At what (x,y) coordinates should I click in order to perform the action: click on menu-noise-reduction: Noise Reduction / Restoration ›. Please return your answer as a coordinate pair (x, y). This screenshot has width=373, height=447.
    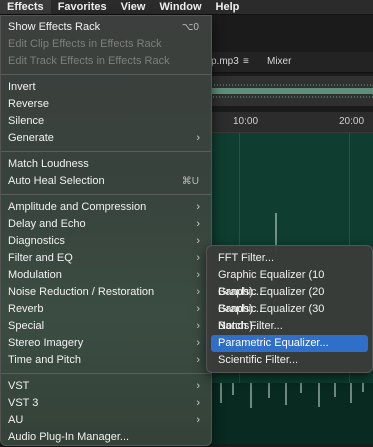
    Looking at the image, I should click on (106, 292).